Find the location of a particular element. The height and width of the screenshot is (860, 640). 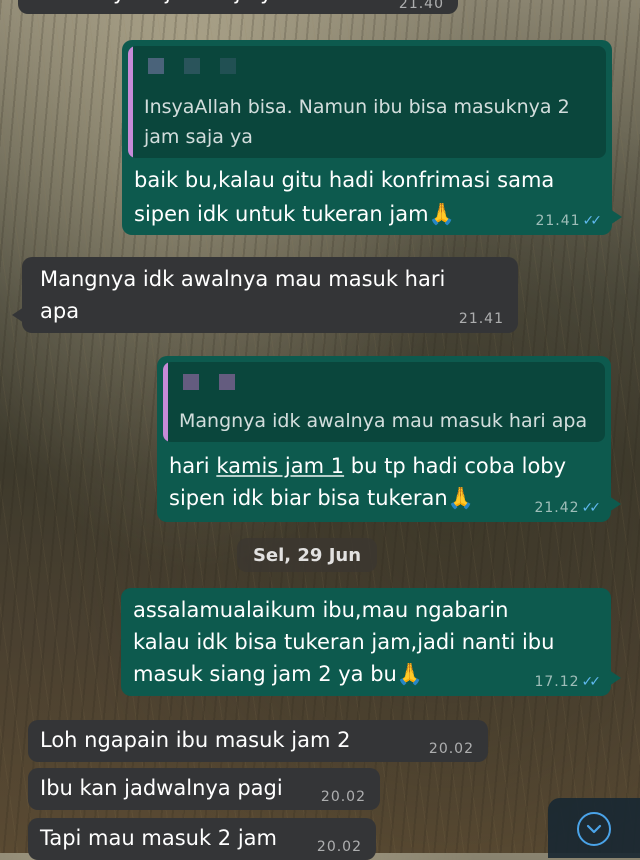

quoted-message: Mangnya idk awalnya mau masuk hari apa is located at coordinates (384, 402).